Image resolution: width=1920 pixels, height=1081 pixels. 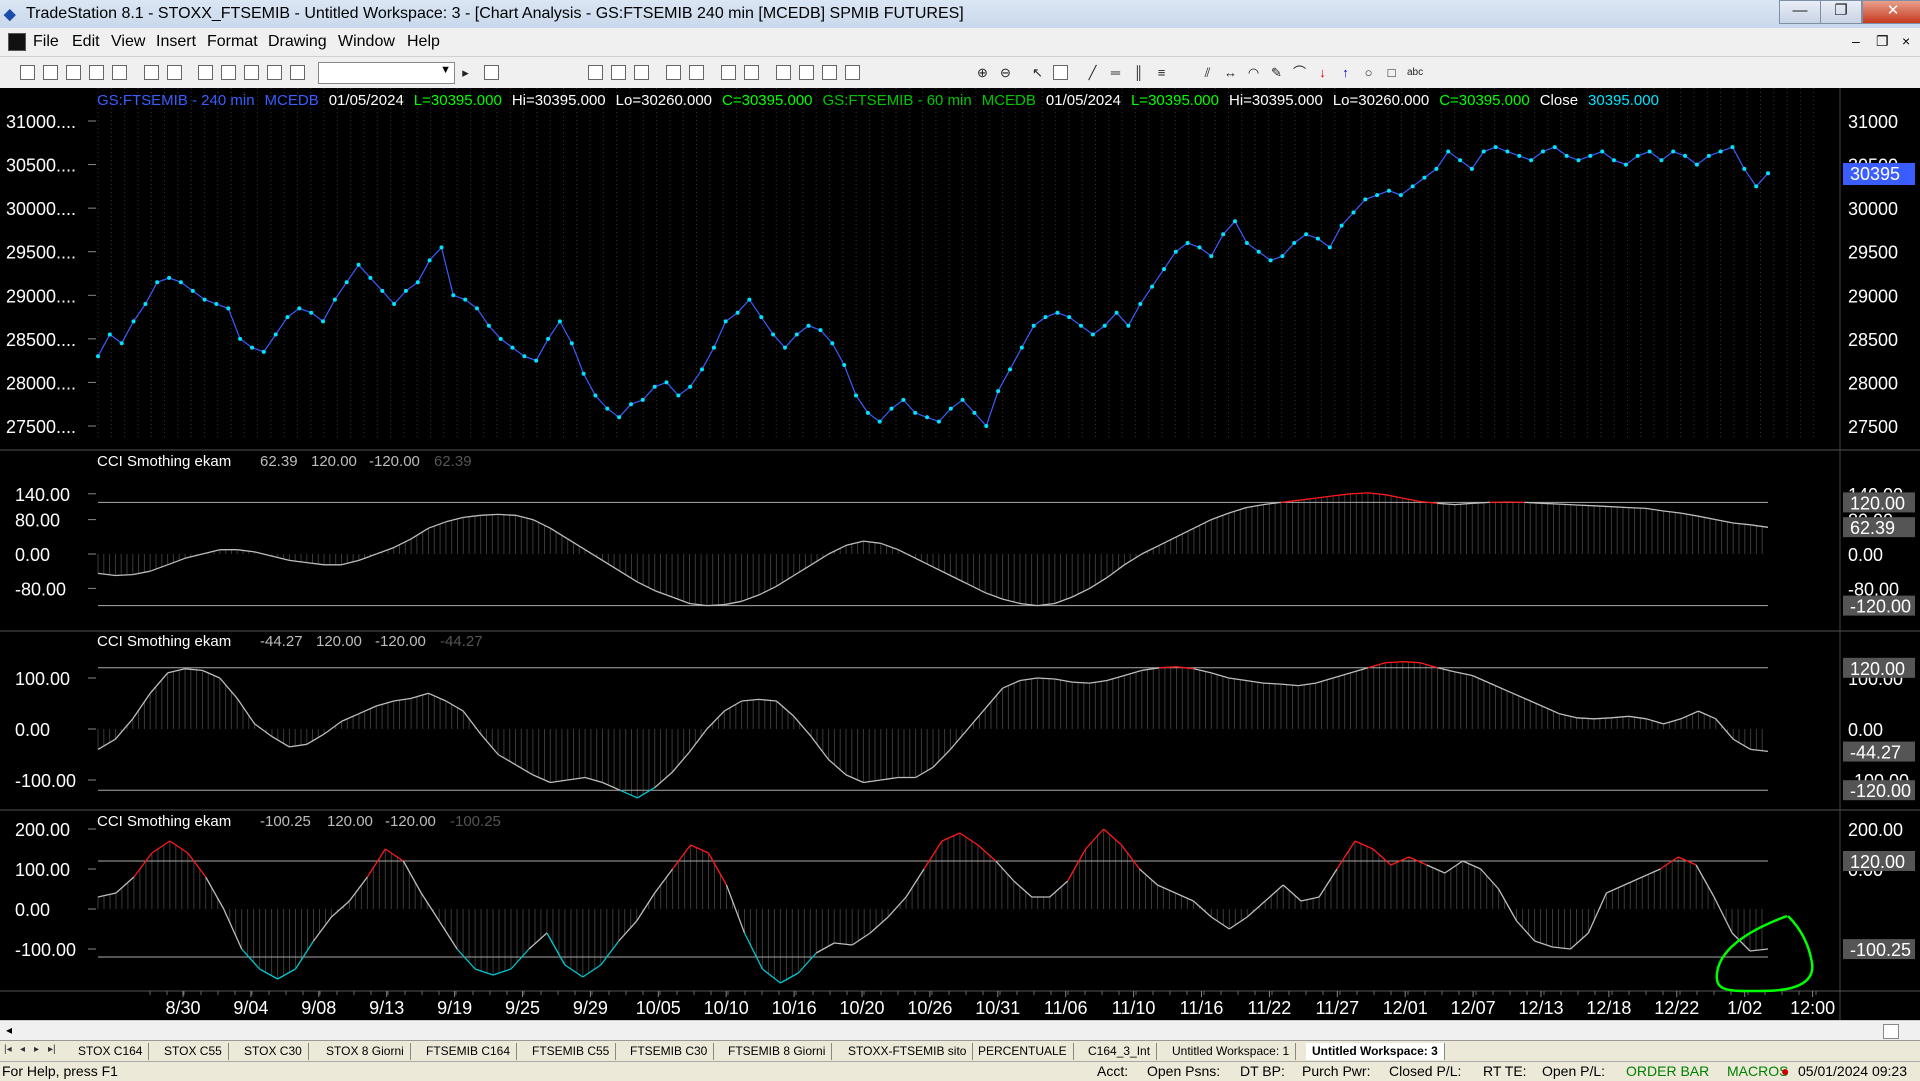 What do you see at coordinates (119, 72) in the screenshot?
I see `close-workspace-icon` at bounding box center [119, 72].